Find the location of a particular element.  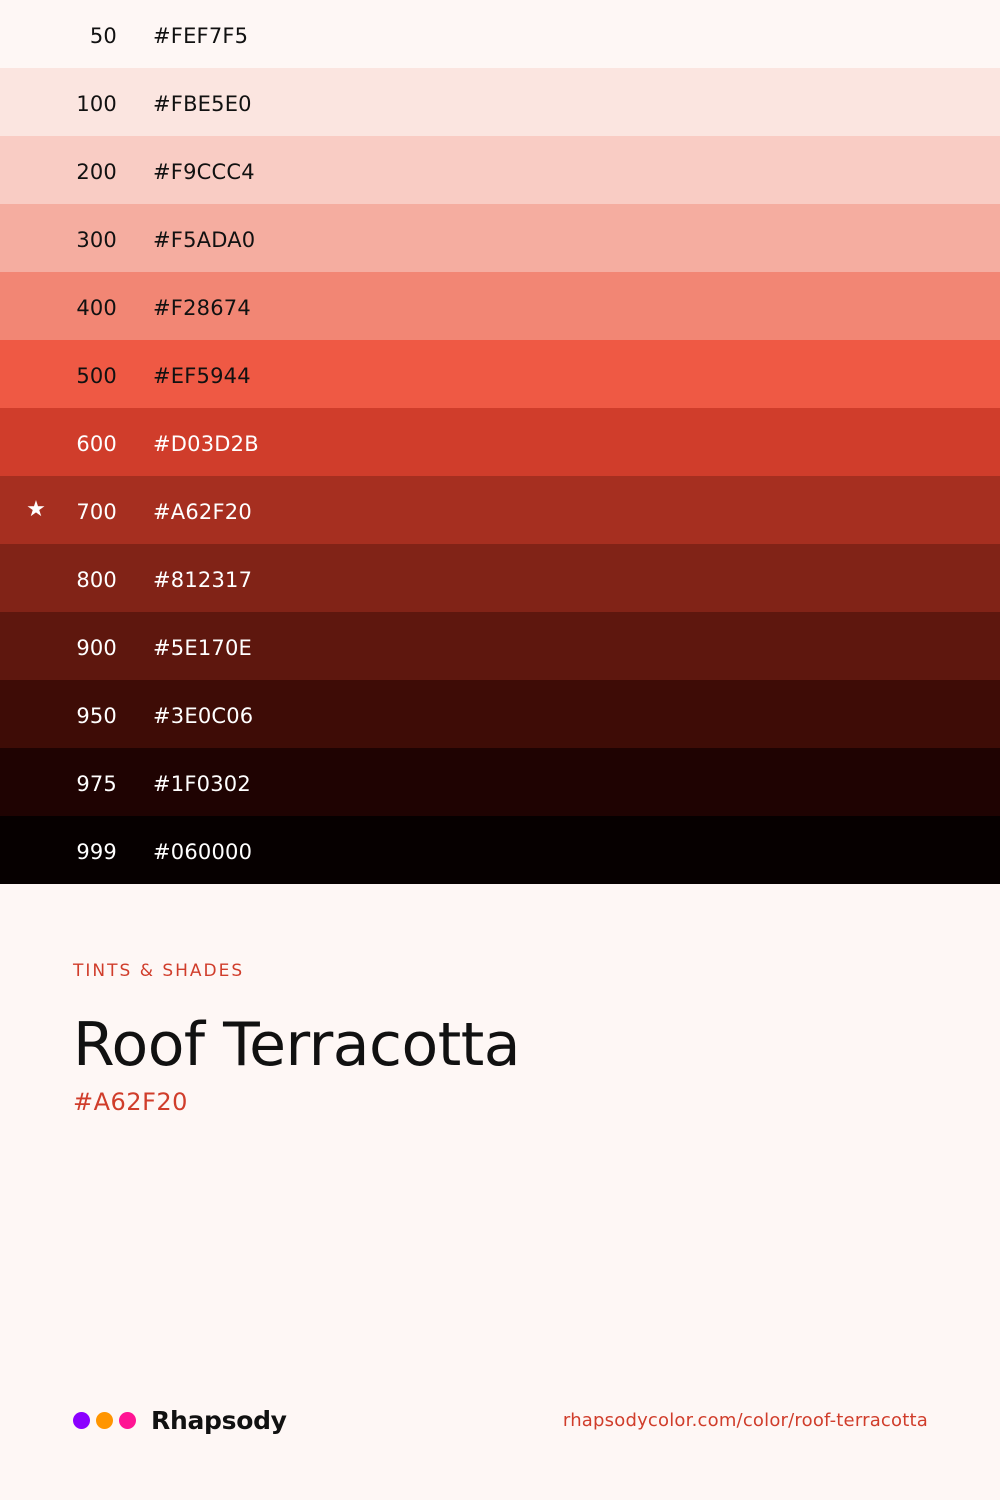

swatch-row-400: 400 #F28674 is located at coordinates (500, 306).